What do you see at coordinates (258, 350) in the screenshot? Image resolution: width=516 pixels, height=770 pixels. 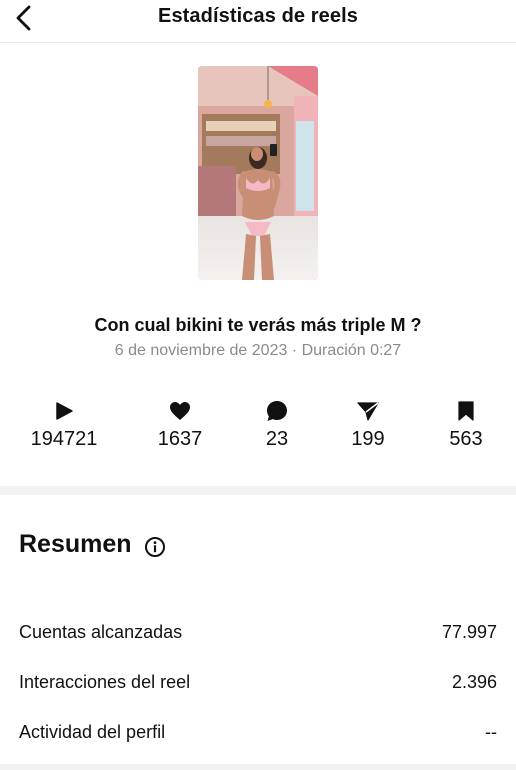 I see `reel-date-duration: 6 de noviembre de 2023 · Duración 0:27` at bounding box center [258, 350].